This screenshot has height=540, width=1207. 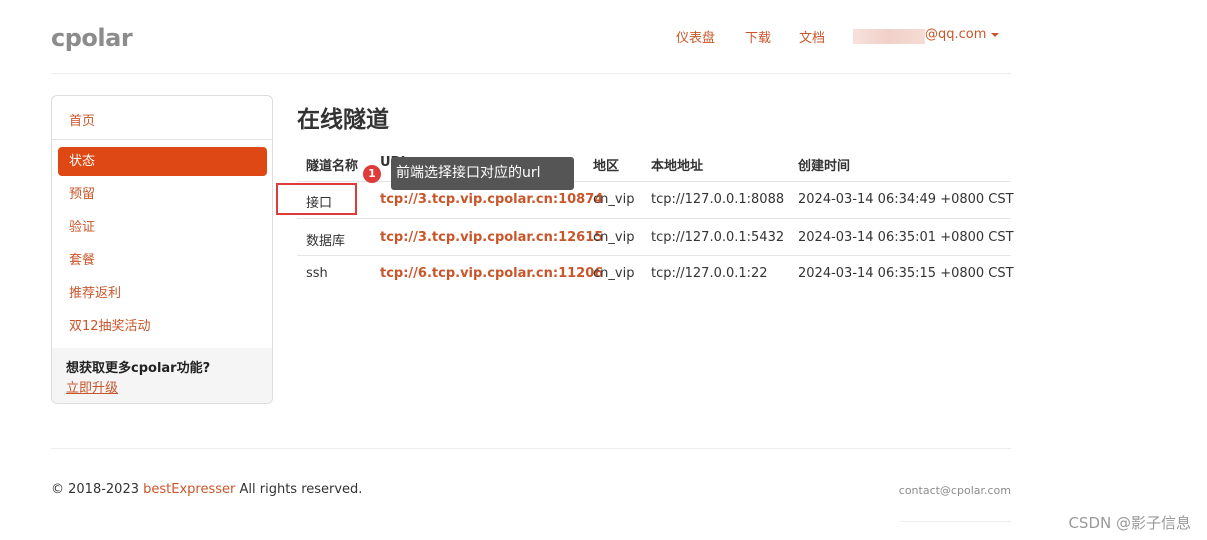 I want to click on annotation-step-badge: 1, so click(x=372, y=174).